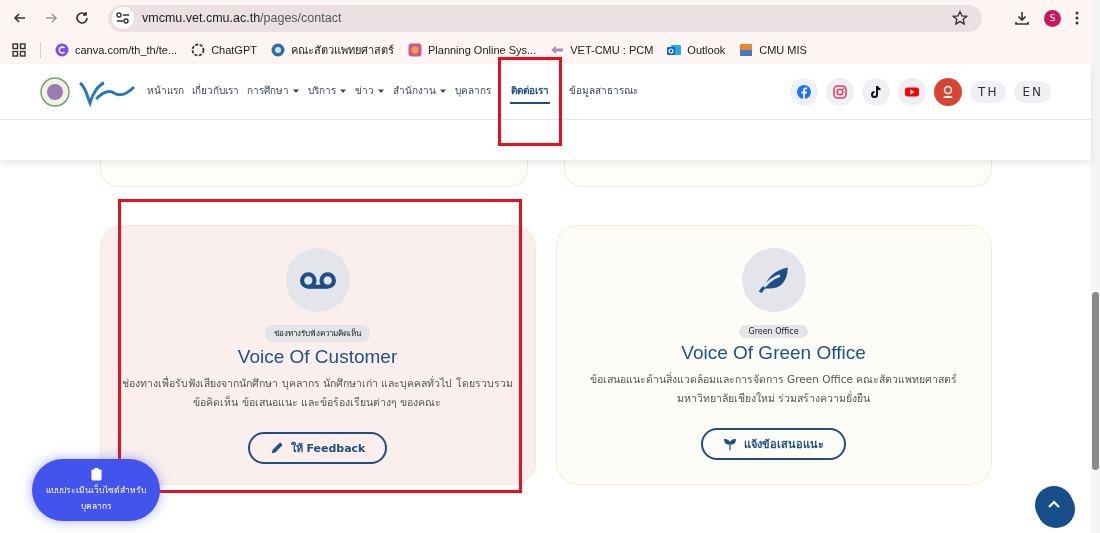 The height and width of the screenshot is (533, 1100). Describe the element at coordinates (473, 91) in the screenshot. I see `nav-link: บุคลากร` at that location.